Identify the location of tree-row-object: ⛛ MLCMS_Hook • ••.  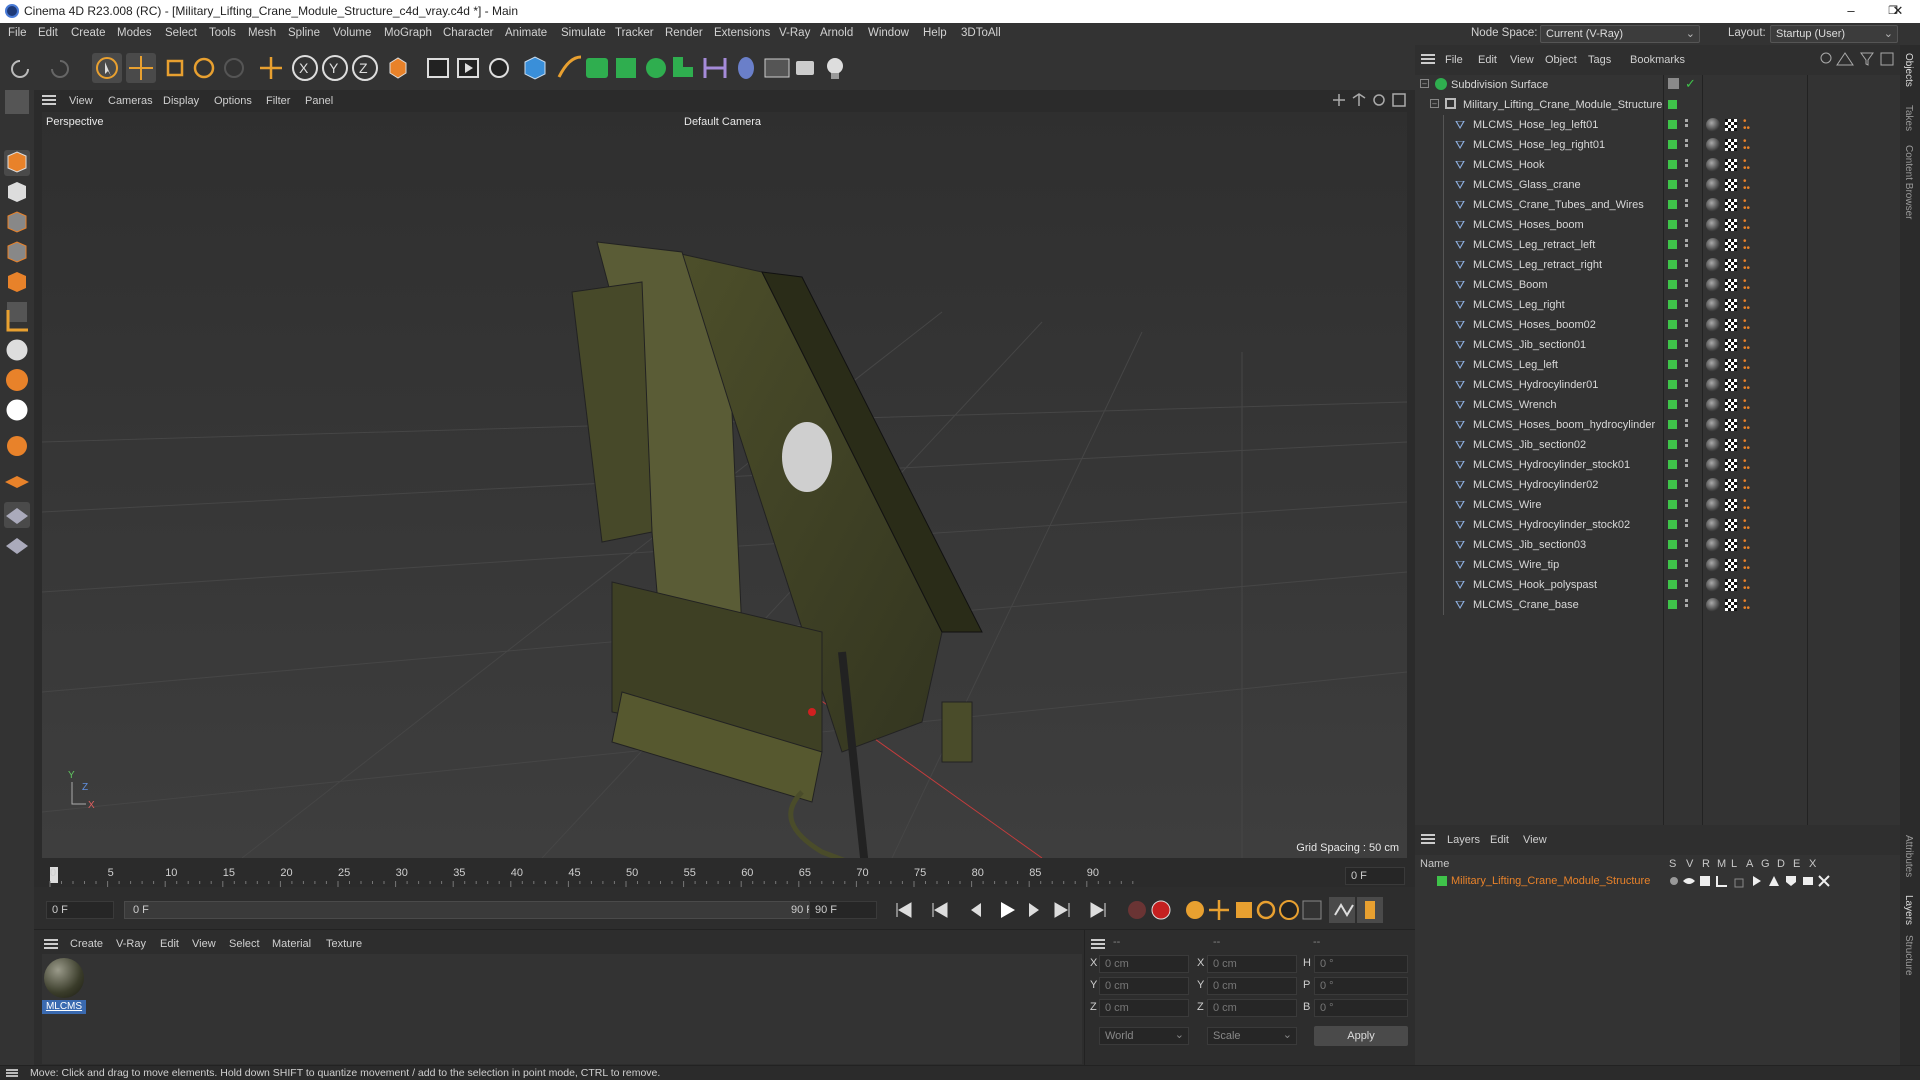
(1610, 165).